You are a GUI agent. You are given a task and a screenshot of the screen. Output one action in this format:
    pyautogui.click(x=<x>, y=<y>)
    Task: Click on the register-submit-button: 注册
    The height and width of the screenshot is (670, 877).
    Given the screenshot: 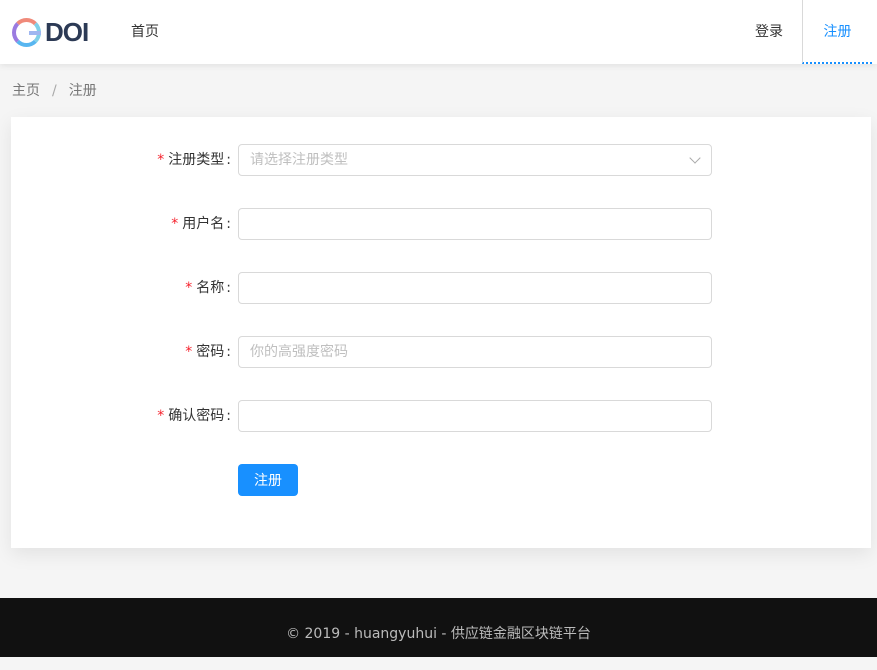 What is the action you would take?
    pyautogui.click(x=268, y=480)
    